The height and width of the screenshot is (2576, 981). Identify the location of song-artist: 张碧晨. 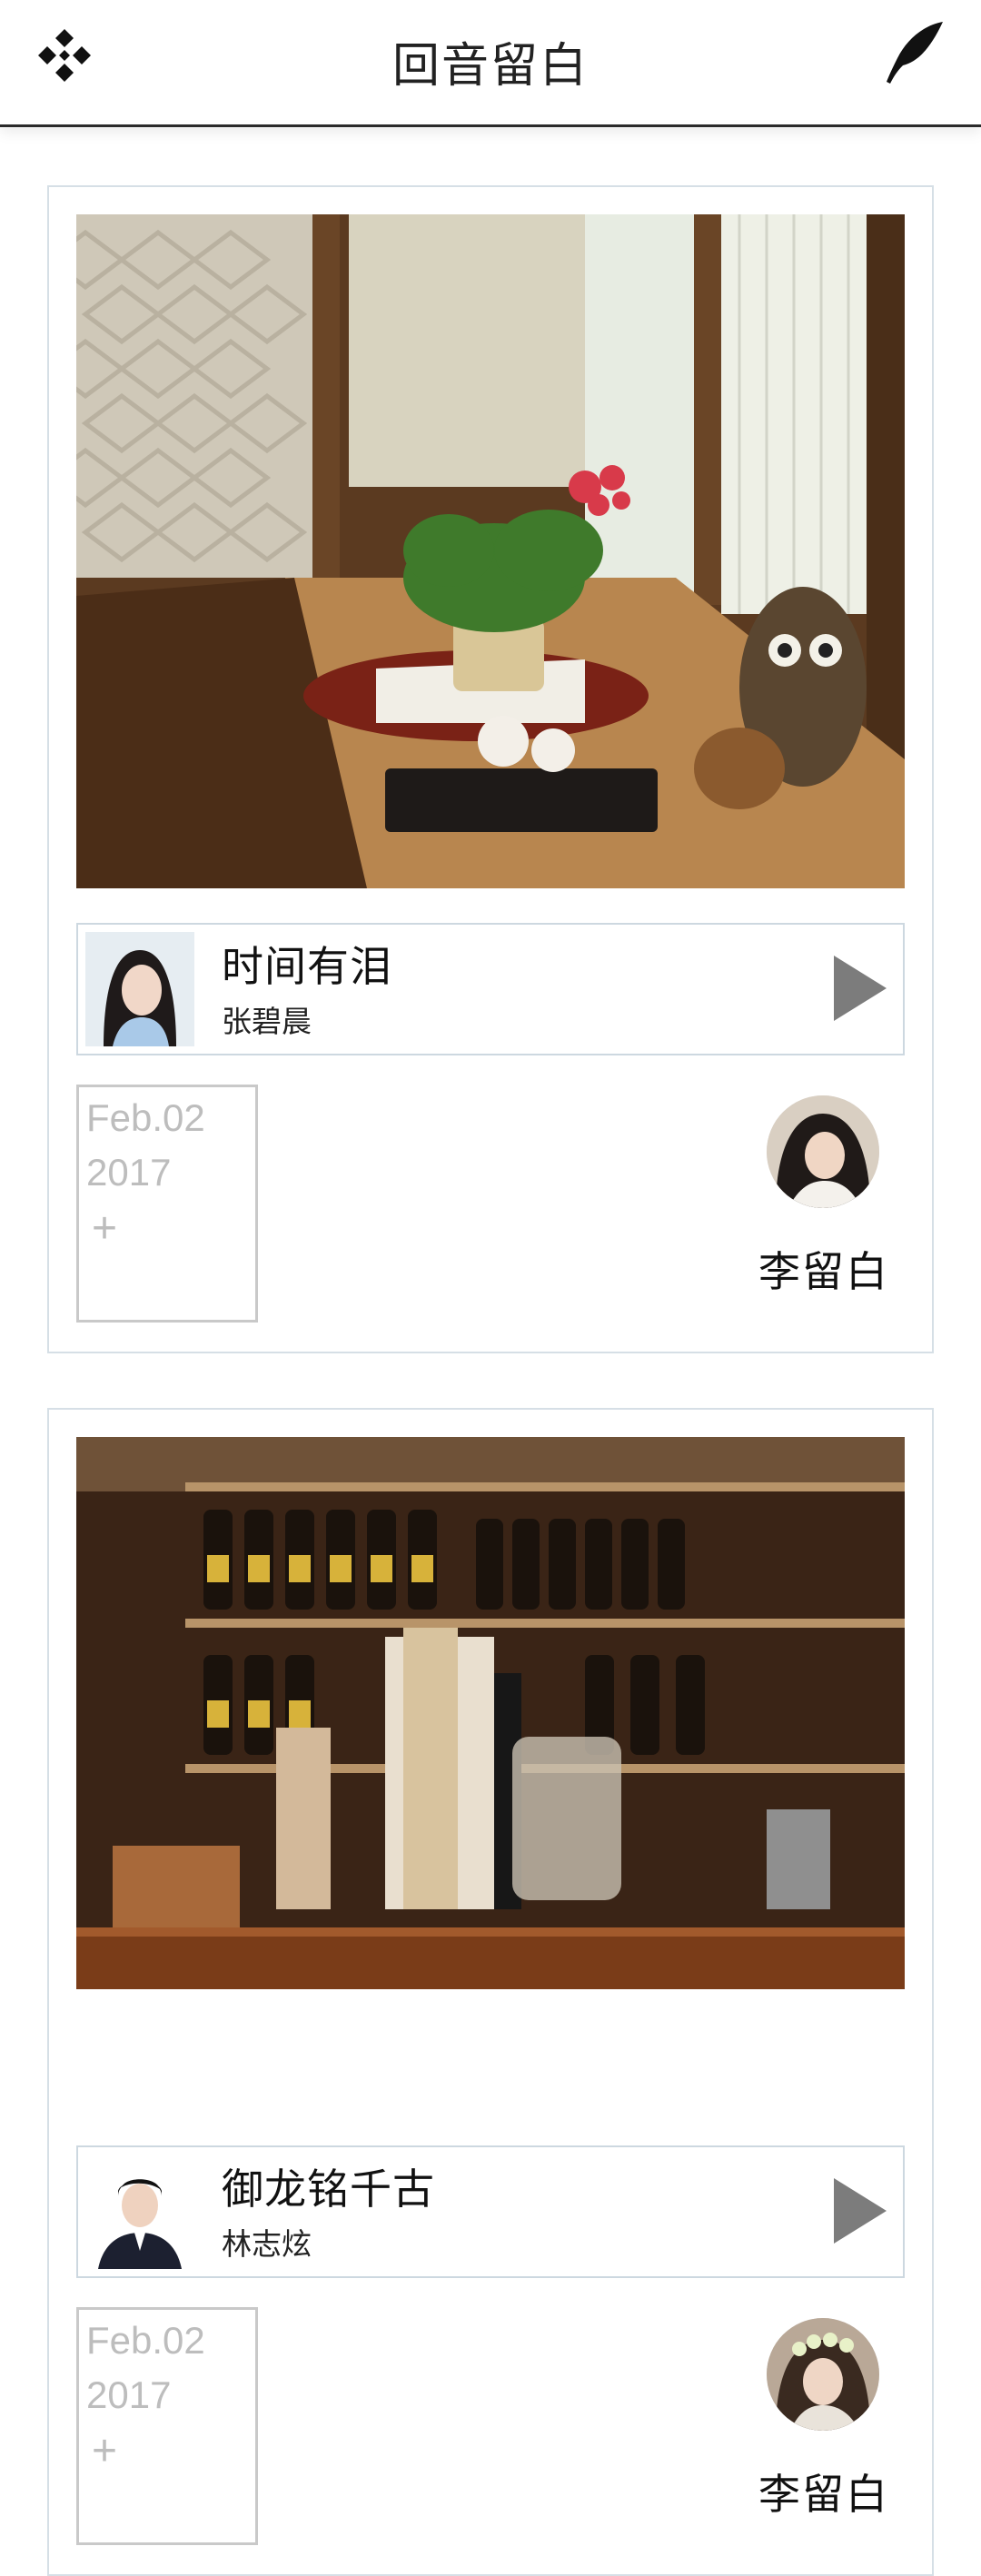
(267, 1021).